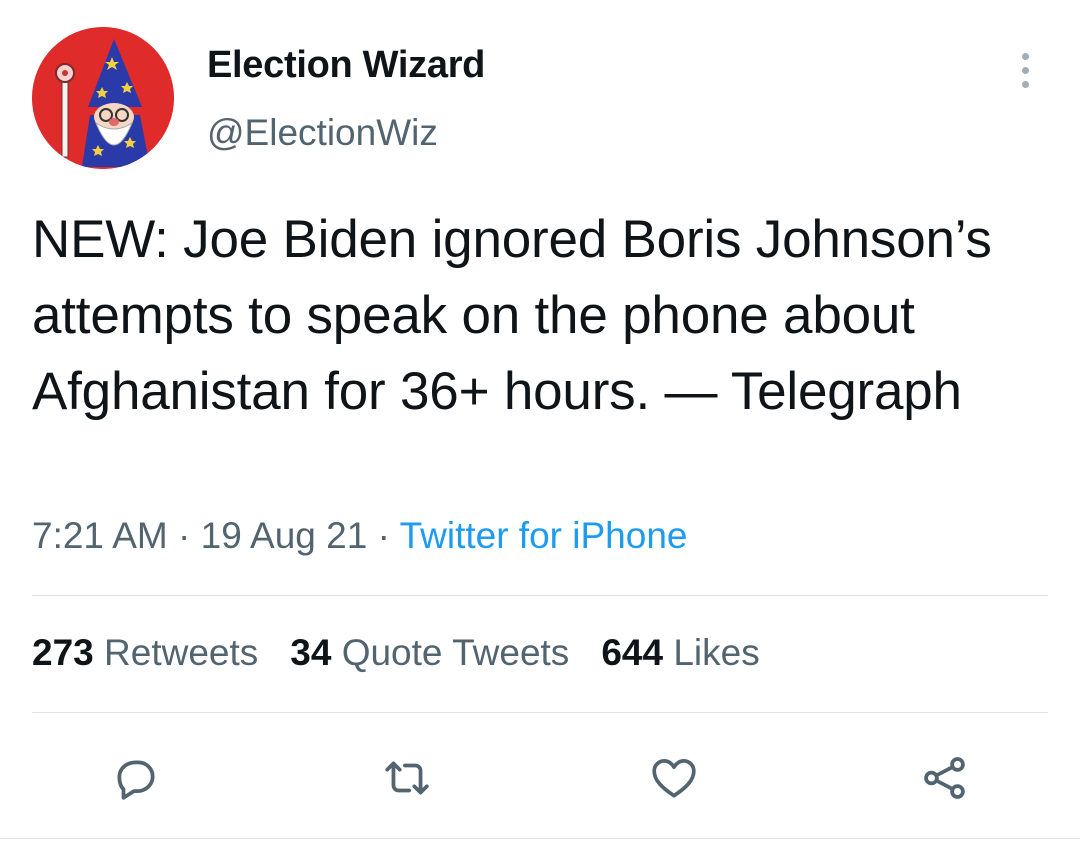 Image resolution: width=1080 pixels, height=864 pixels. I want to click on reply-button, so click(136, 778).